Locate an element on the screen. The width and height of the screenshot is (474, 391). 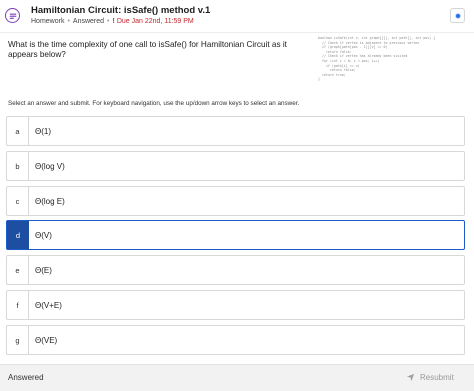
due-warning-icon: ! is located at coordinates (113, 21).